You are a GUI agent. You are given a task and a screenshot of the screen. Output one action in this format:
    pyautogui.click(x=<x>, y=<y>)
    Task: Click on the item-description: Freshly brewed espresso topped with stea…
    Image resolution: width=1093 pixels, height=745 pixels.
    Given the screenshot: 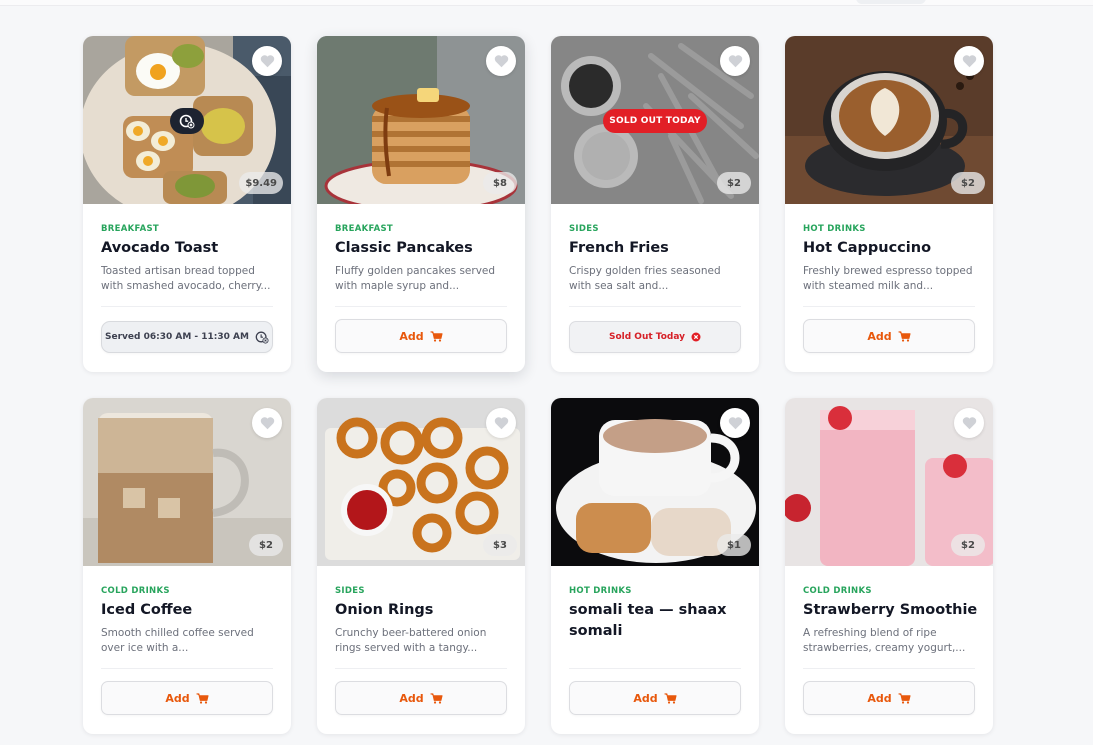 What is the action you would take?
    pyautogui.click(x=889, y=279)
    